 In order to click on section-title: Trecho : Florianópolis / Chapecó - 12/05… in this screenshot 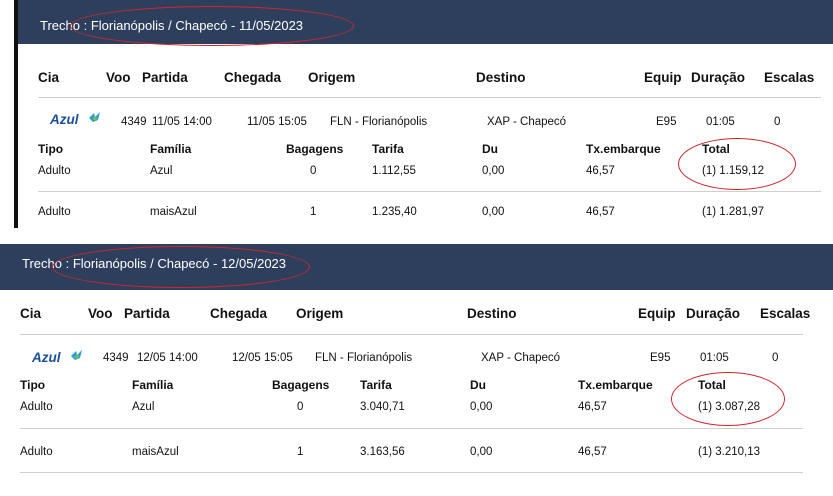, I will do `click(154, 263)`.